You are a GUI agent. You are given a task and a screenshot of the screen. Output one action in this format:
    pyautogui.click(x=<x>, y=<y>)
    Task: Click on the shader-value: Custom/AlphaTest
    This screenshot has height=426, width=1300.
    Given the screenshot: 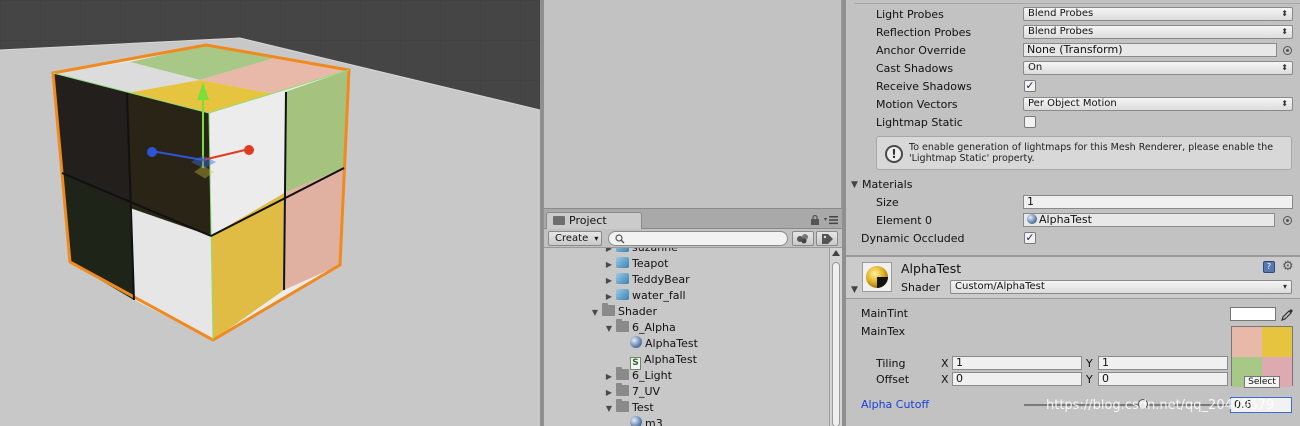 What is the action you would take?
    pyautogui.click(x=1000, y=286)
    